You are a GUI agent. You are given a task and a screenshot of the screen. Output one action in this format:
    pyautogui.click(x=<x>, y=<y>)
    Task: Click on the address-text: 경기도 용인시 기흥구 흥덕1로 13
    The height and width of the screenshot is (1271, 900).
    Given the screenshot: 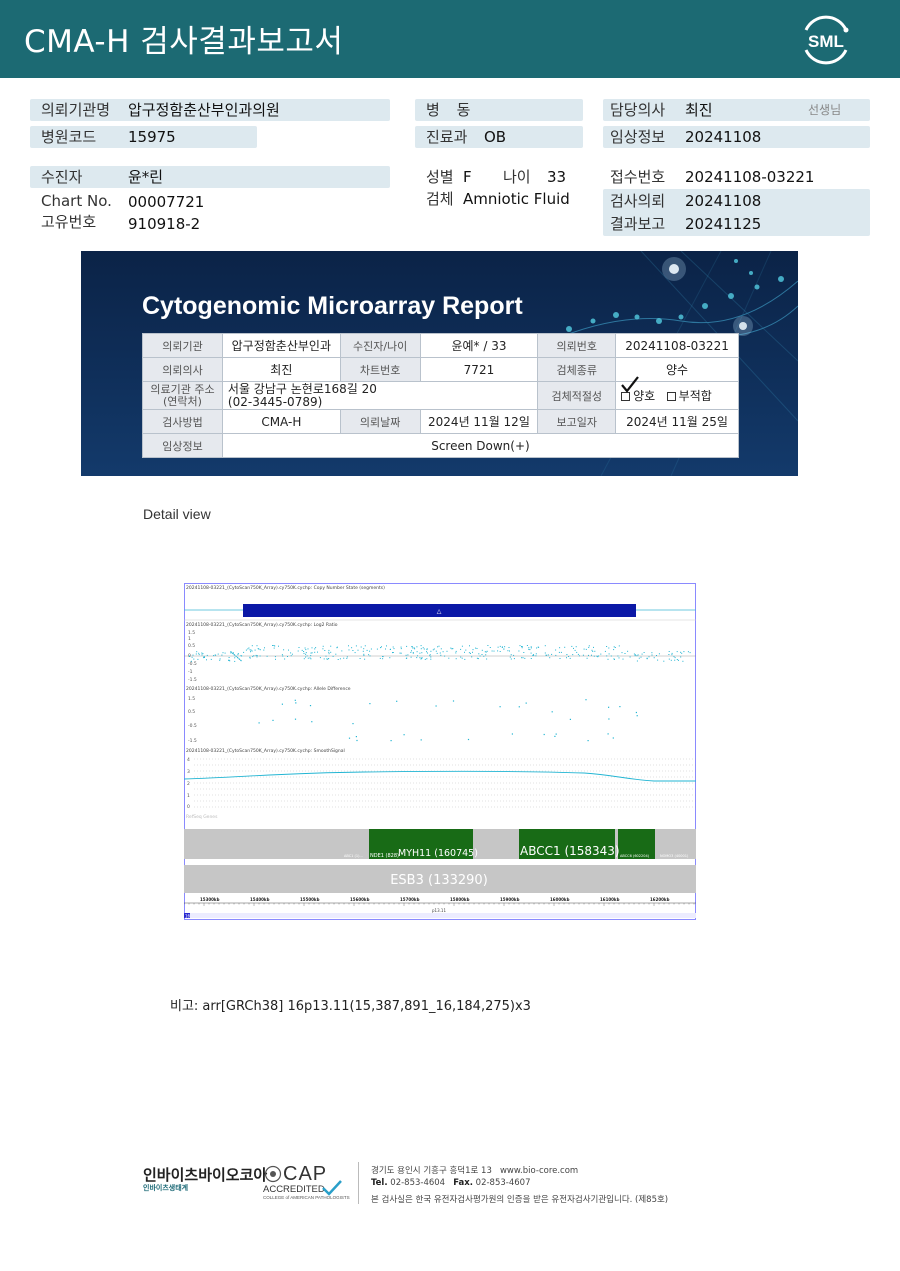 What is the action you would take?
    pyautogui.click(x=431, y=1171)
    